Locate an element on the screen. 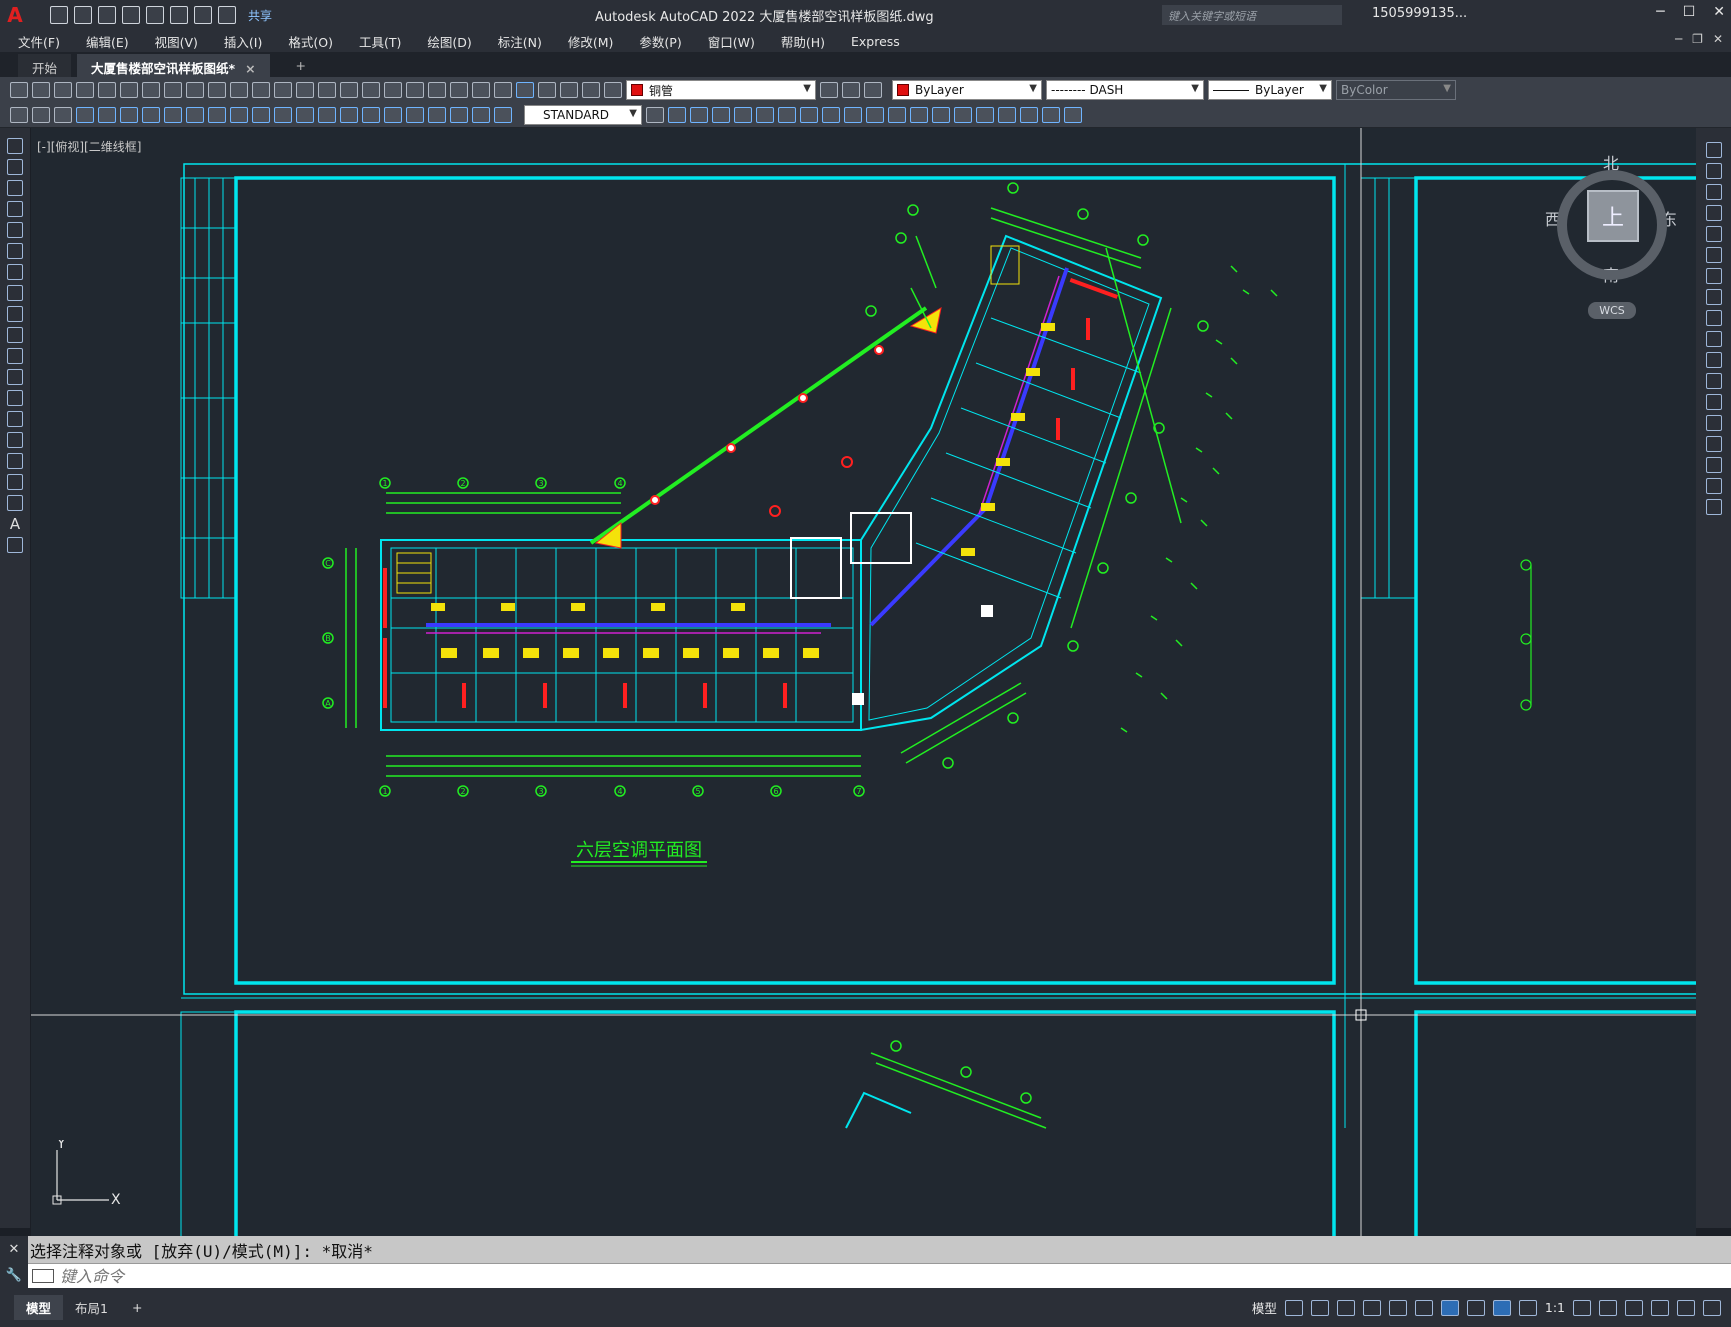 Image resolution: width=1731 pixels, height=1327 pixels. layer-states-icon is located at coordinates (873, 90).